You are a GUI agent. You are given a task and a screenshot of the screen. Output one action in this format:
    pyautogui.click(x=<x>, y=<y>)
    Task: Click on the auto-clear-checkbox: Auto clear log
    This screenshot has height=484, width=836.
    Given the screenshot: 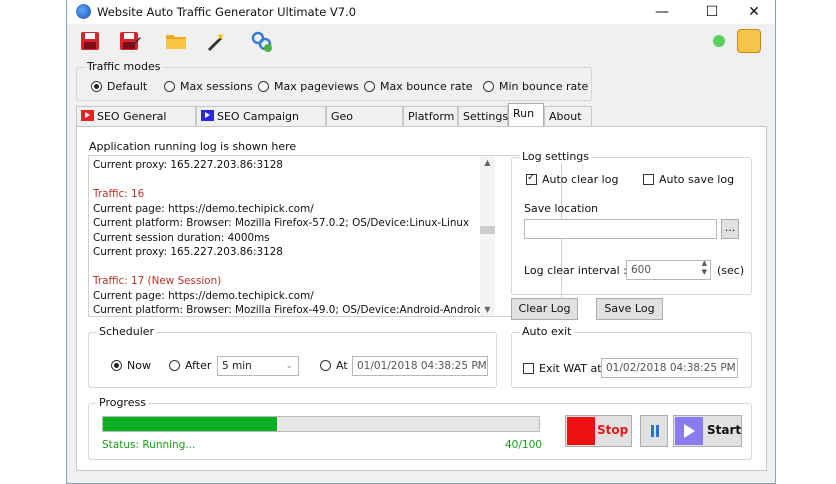 What is the action you would take?
    pyautogui.click(x=572, y=179)
    